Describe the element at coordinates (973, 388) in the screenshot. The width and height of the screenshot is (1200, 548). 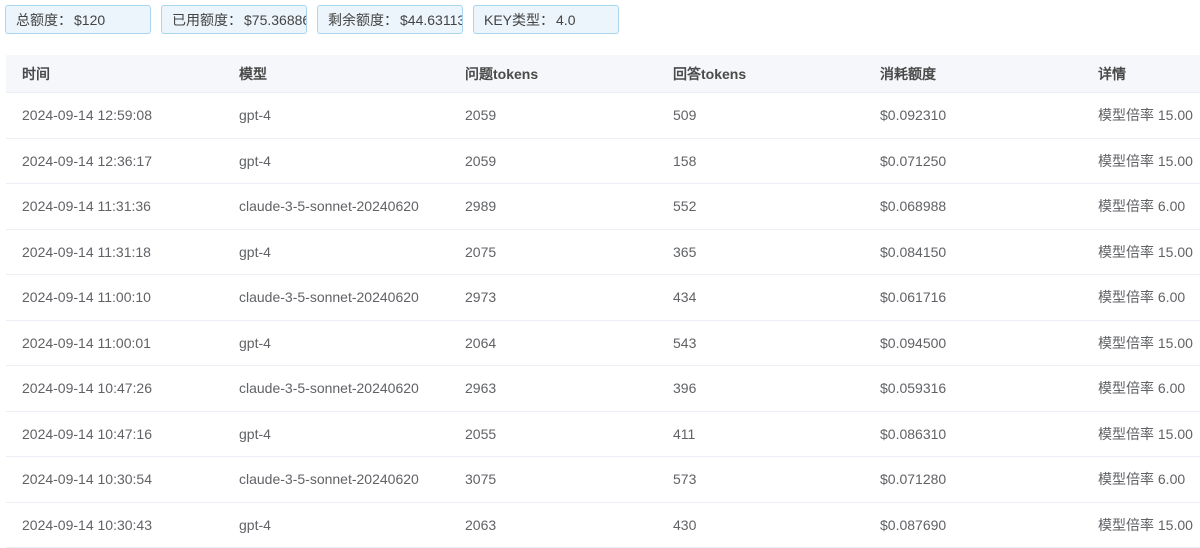
I see `cell-cost: $0.059316` at that location.